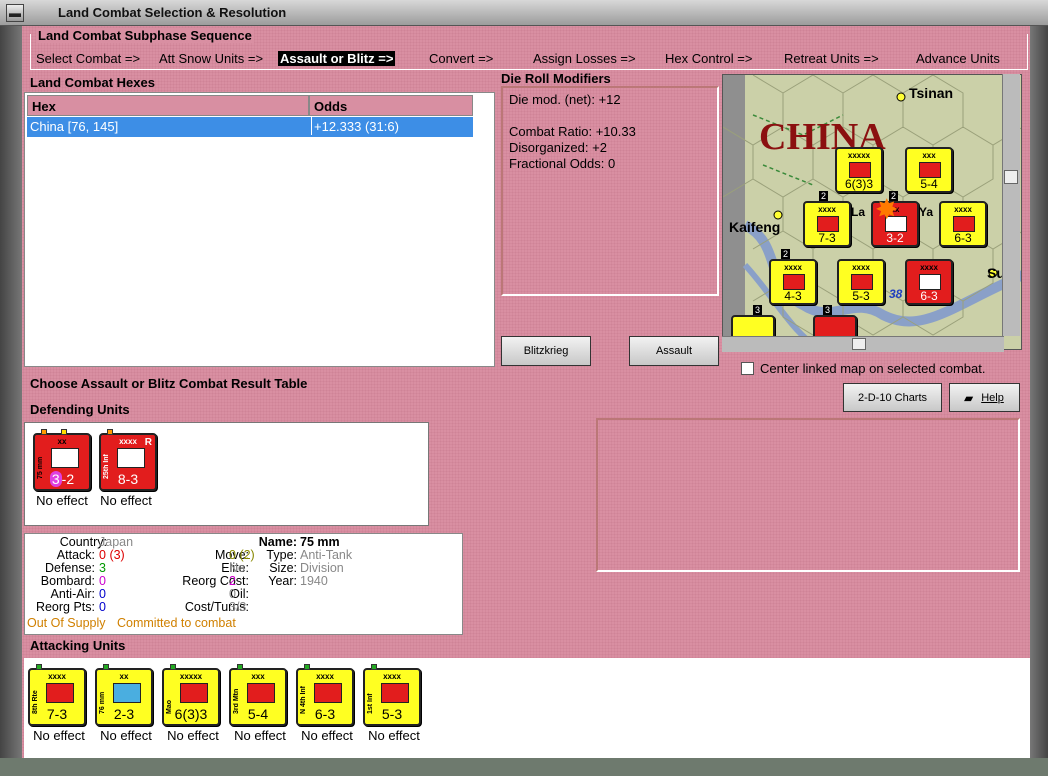 The image size is (1048, 776). I want to click on seq-retreat: Retreat Units =>, so click(831, 58).